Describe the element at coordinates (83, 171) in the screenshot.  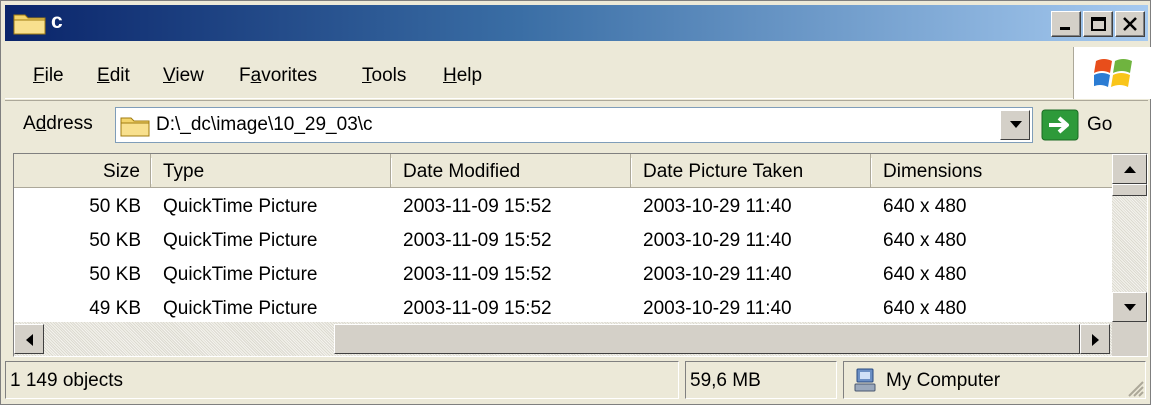
I see `column-size: Size` at that location.